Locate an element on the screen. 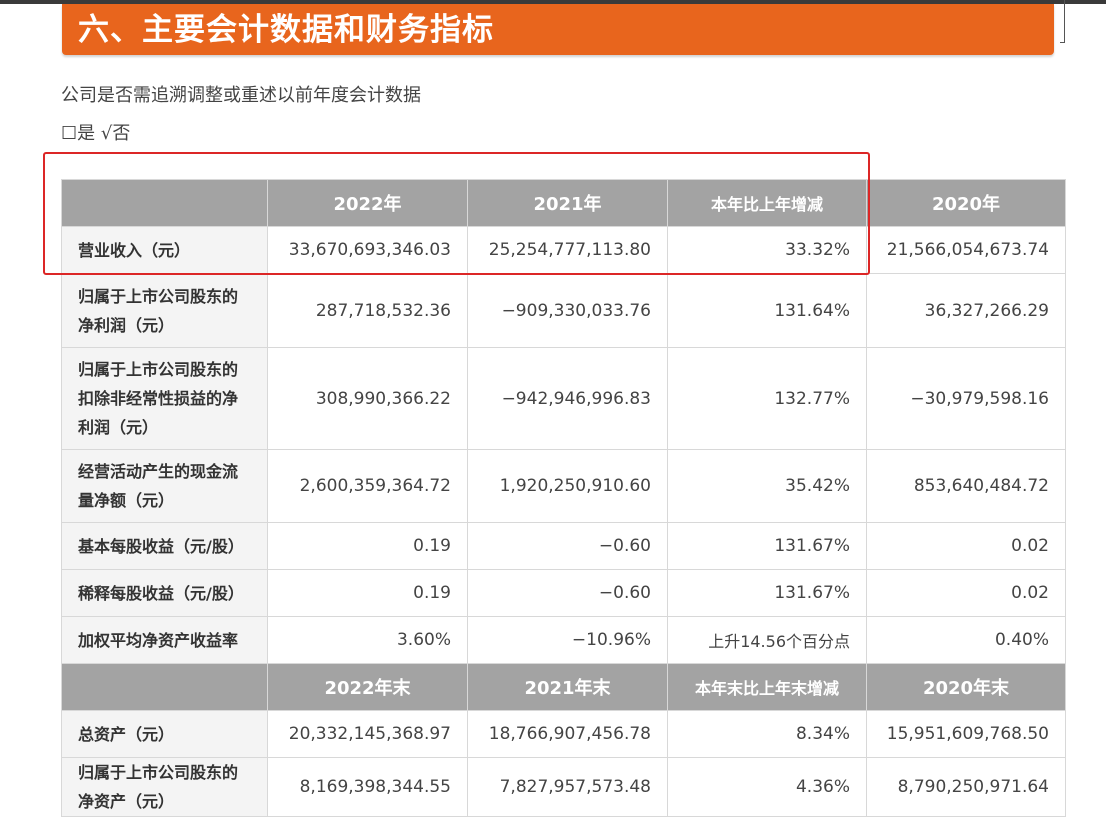  table-row: 基本每股收益（元/股） 0.19 −0.60 131.67% 0.02 is located at coordinates (563, 546).